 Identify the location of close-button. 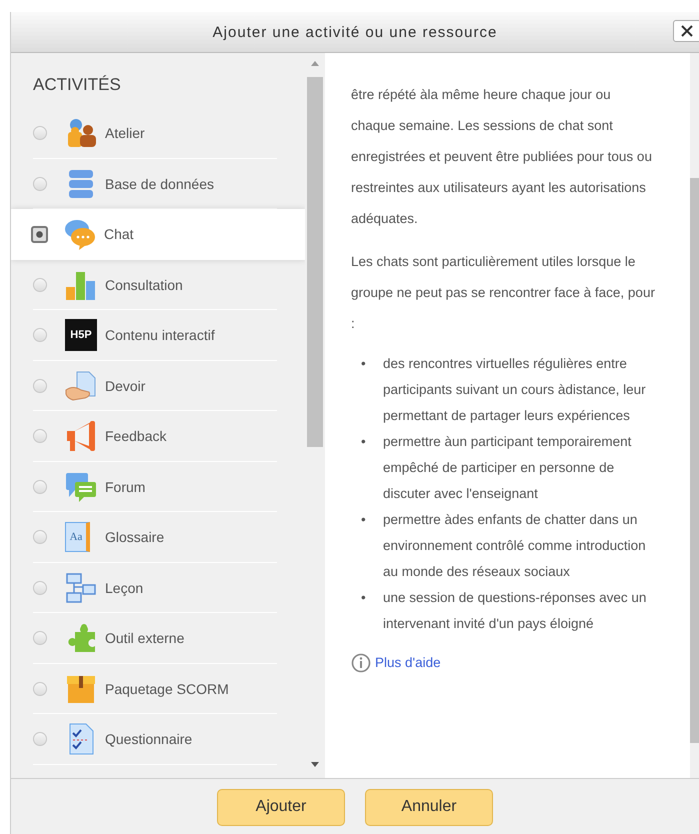
(686, 31).